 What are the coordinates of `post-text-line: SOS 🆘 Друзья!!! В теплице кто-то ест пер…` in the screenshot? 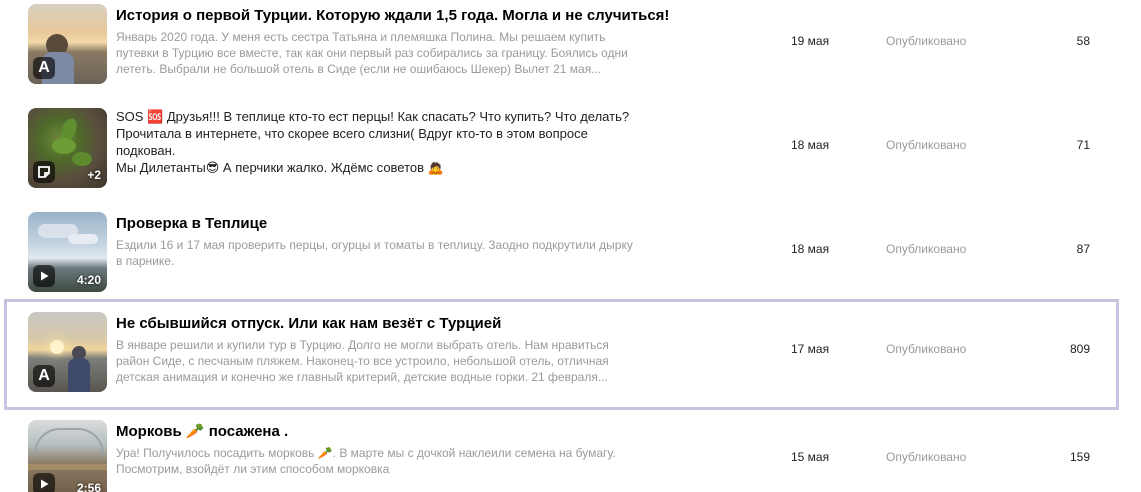 It's located at (376, 116).